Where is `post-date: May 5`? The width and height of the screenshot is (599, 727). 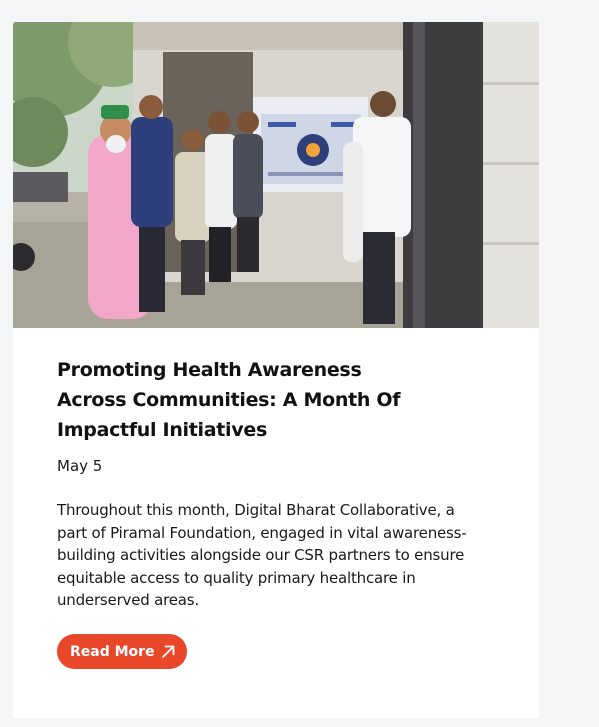
post-date: May 5 is located at coordinates (80, 466).